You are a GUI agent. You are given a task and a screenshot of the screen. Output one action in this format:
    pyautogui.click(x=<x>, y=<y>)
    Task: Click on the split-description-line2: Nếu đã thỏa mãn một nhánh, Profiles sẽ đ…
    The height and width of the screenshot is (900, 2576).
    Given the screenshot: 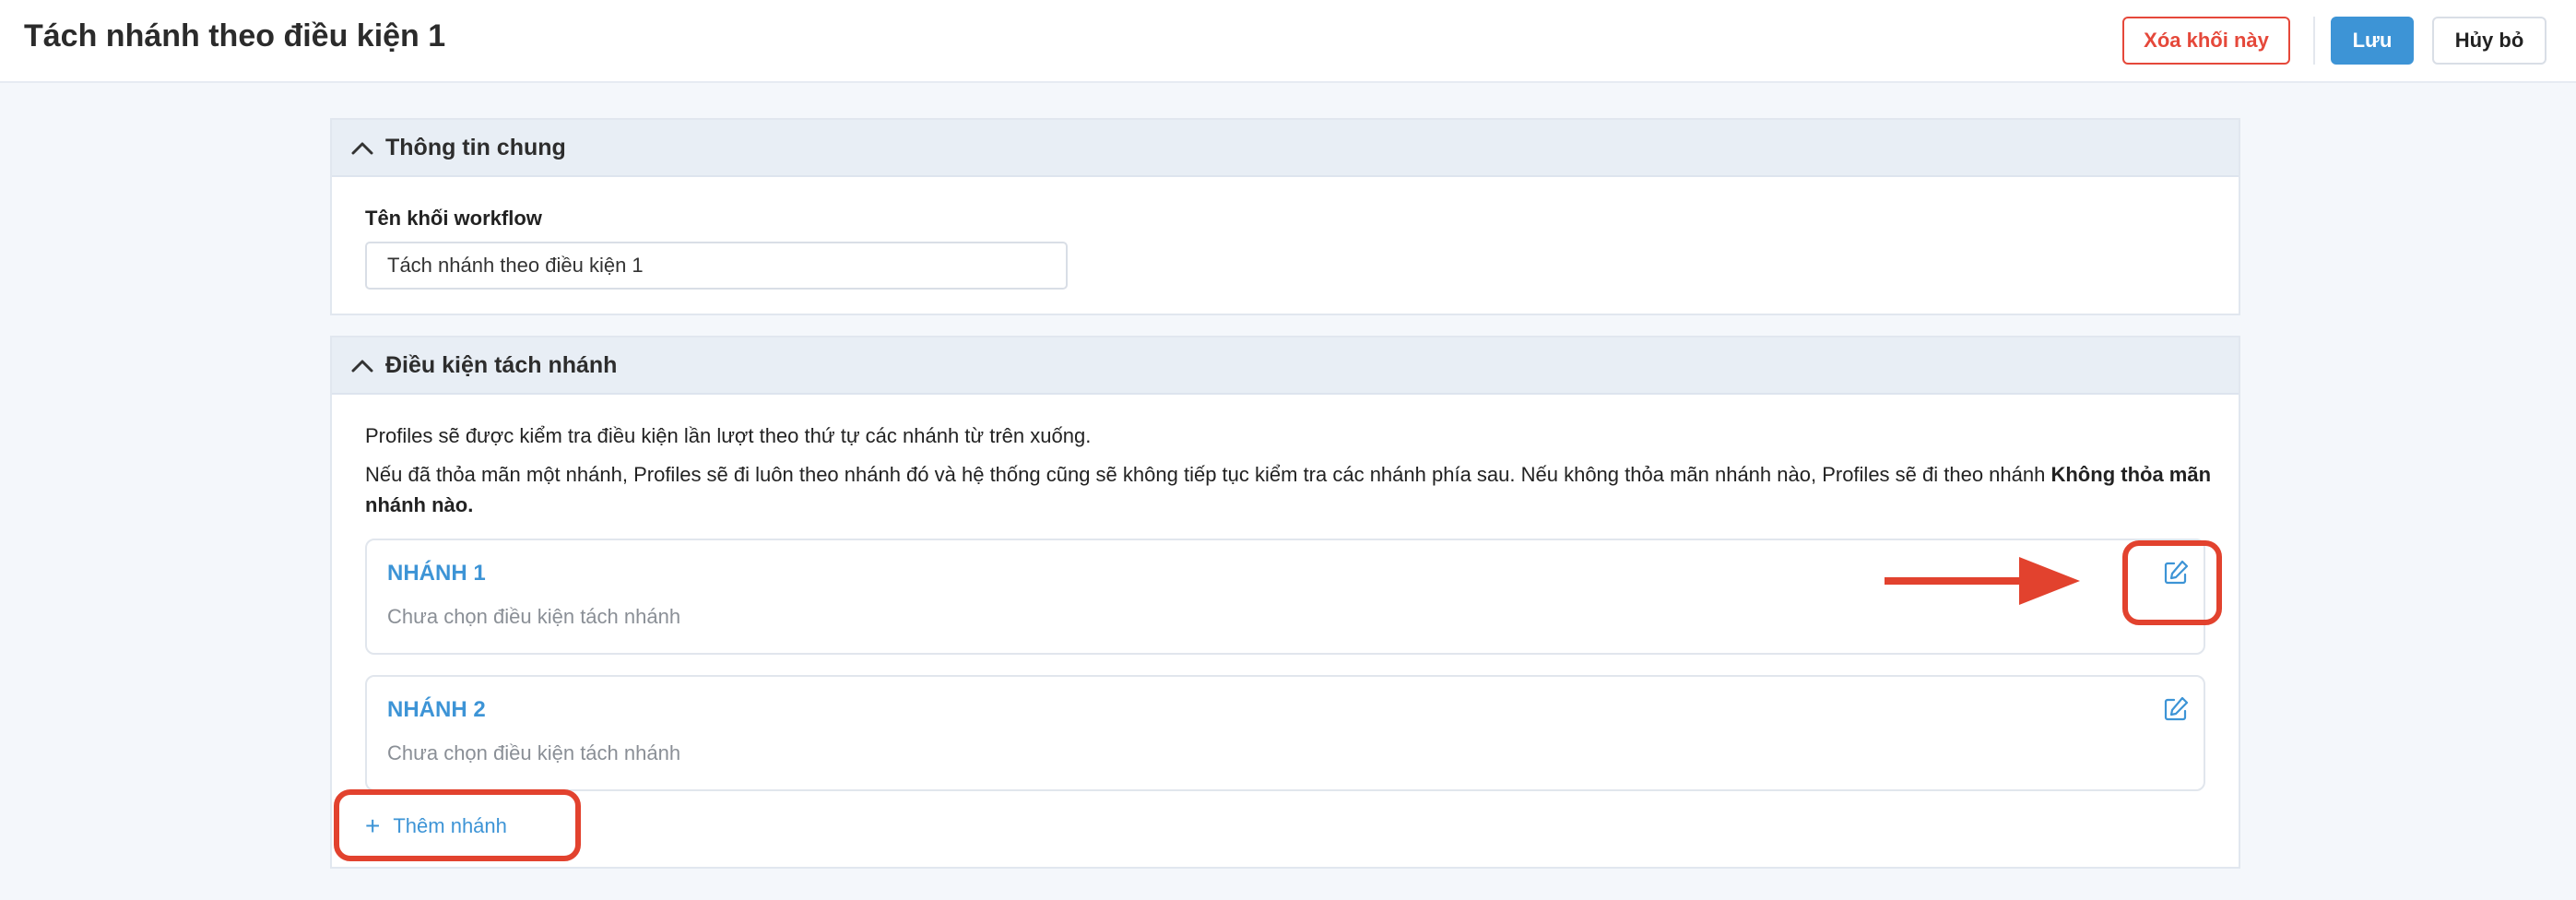 What is the action you would take?
    pyautogui.click(x=1291, y=490)
    